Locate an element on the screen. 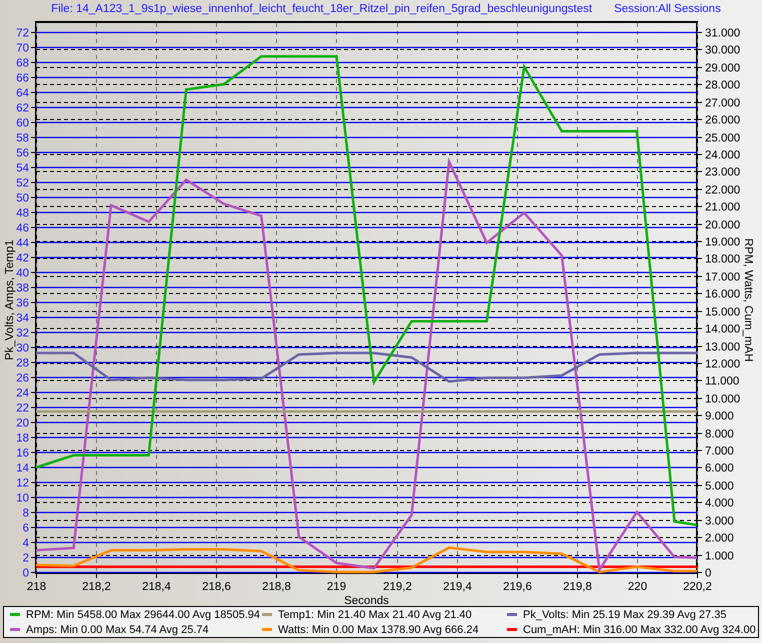  tick-label: 38 is located at coordinates (22, 288).